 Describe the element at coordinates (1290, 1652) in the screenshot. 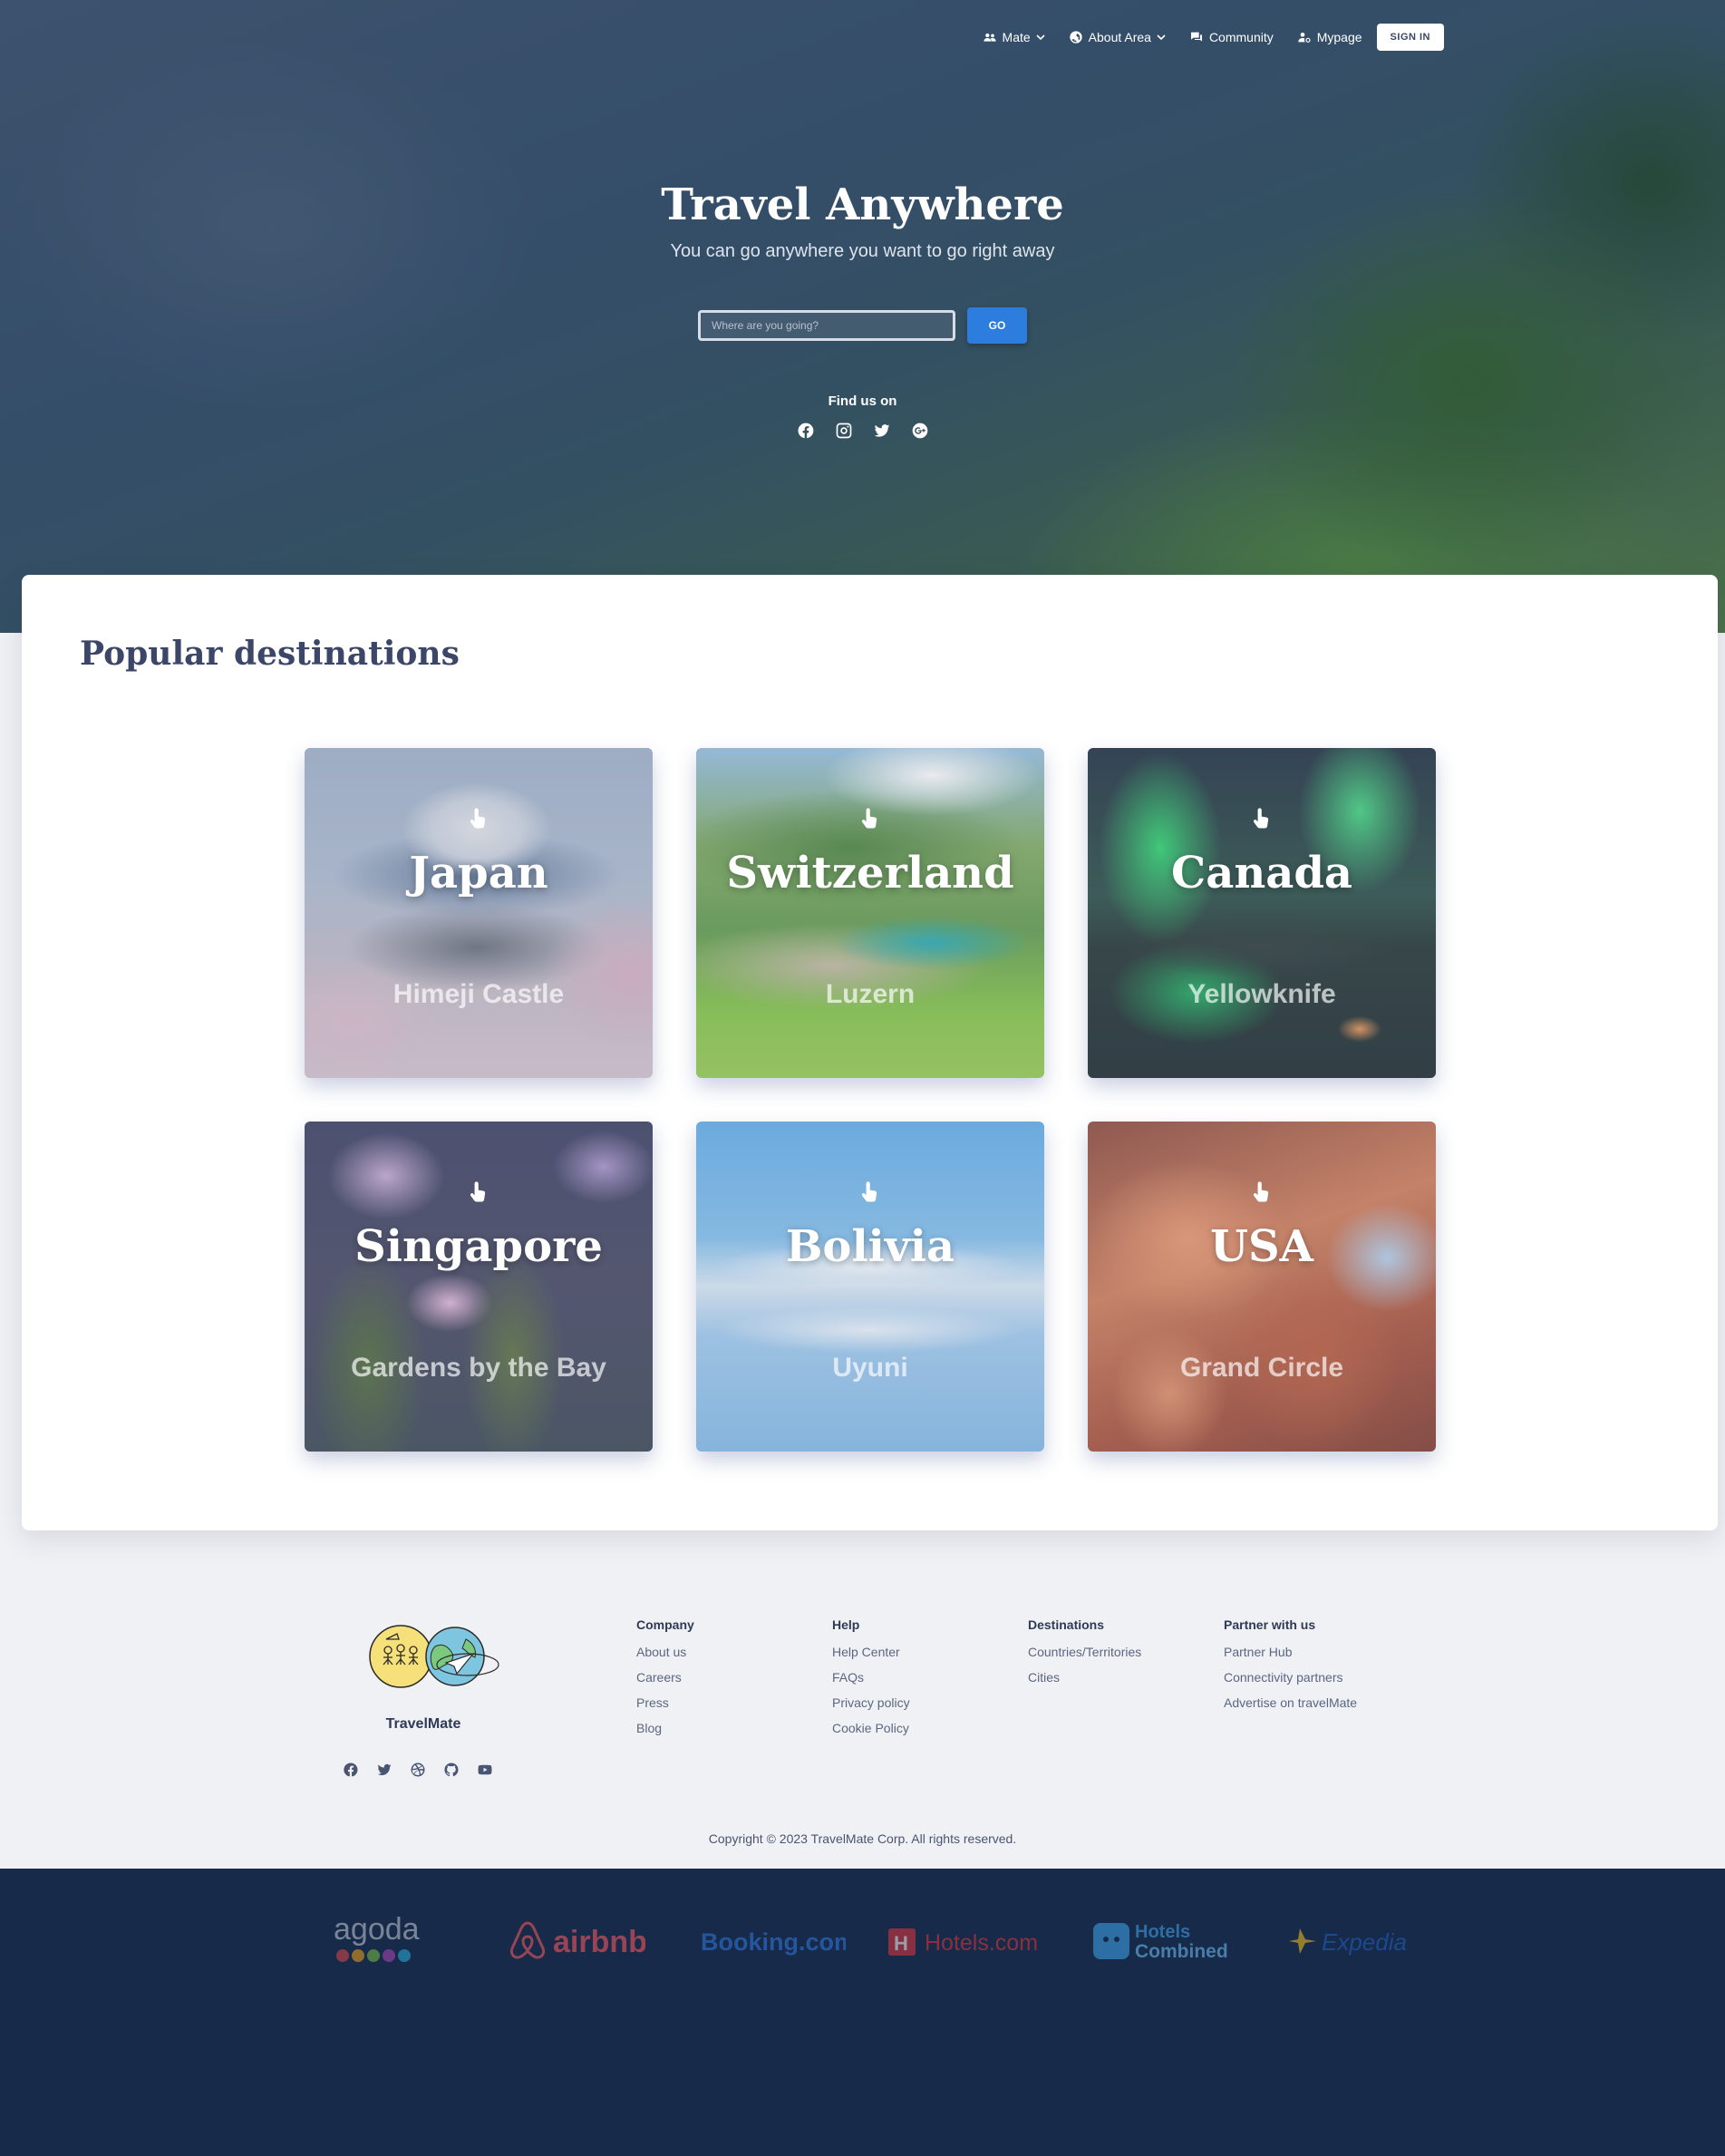

I see `footer-link: Partner Hub` at that location.